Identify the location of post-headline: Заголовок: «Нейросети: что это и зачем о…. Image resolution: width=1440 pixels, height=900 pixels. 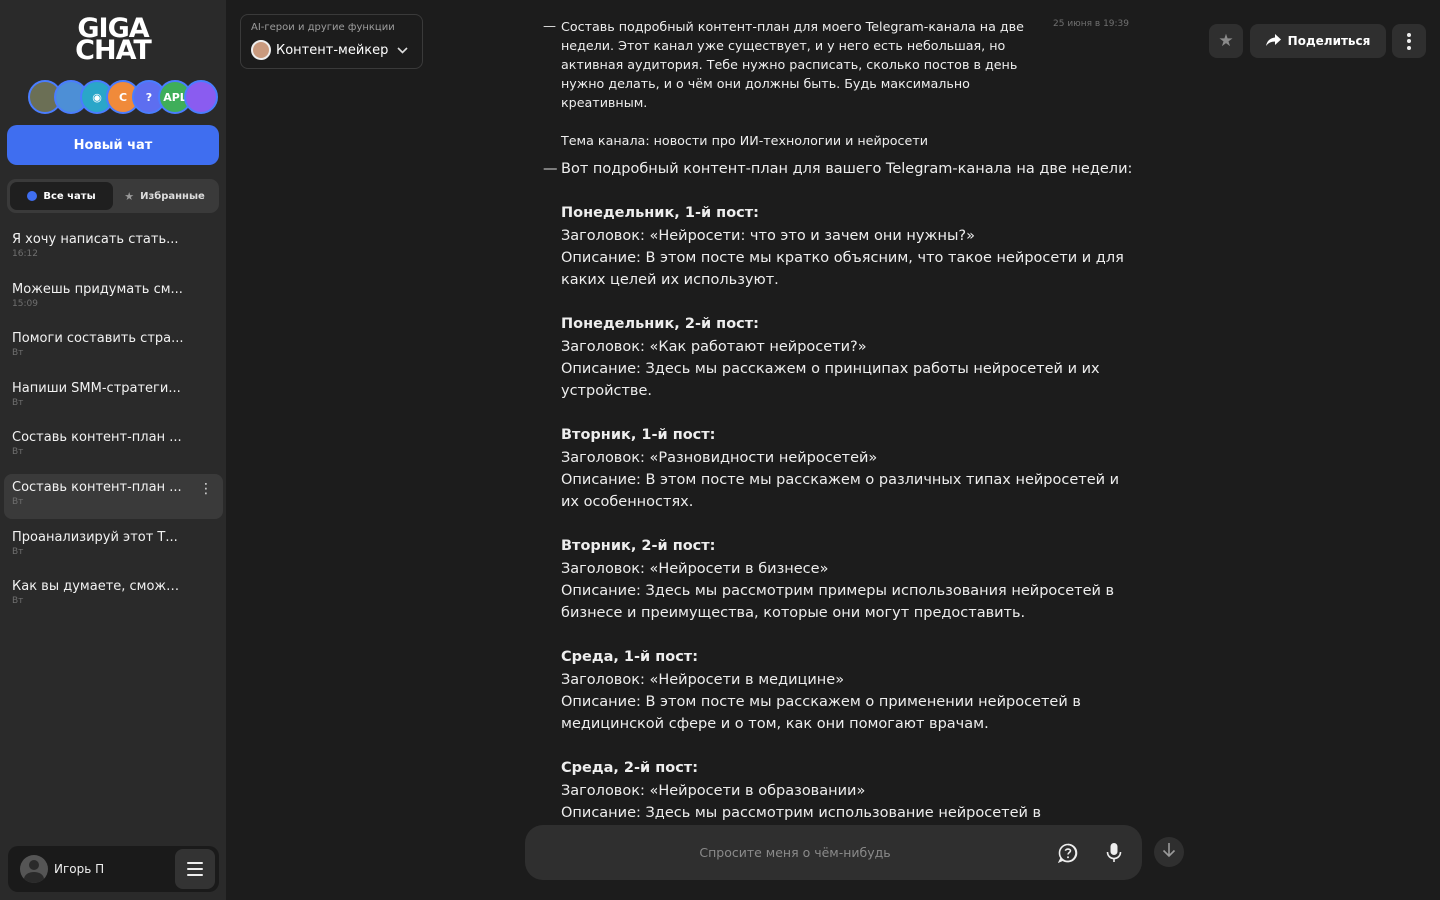
(768, 235).